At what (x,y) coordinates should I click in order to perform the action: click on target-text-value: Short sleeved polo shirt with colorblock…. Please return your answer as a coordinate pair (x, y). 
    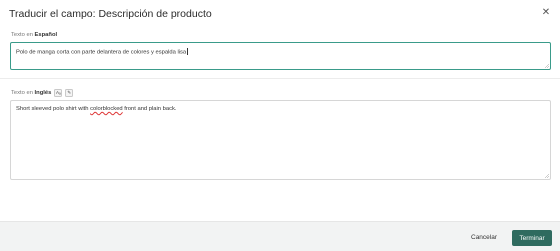
    Looking at the image, I should click on (96, 109).